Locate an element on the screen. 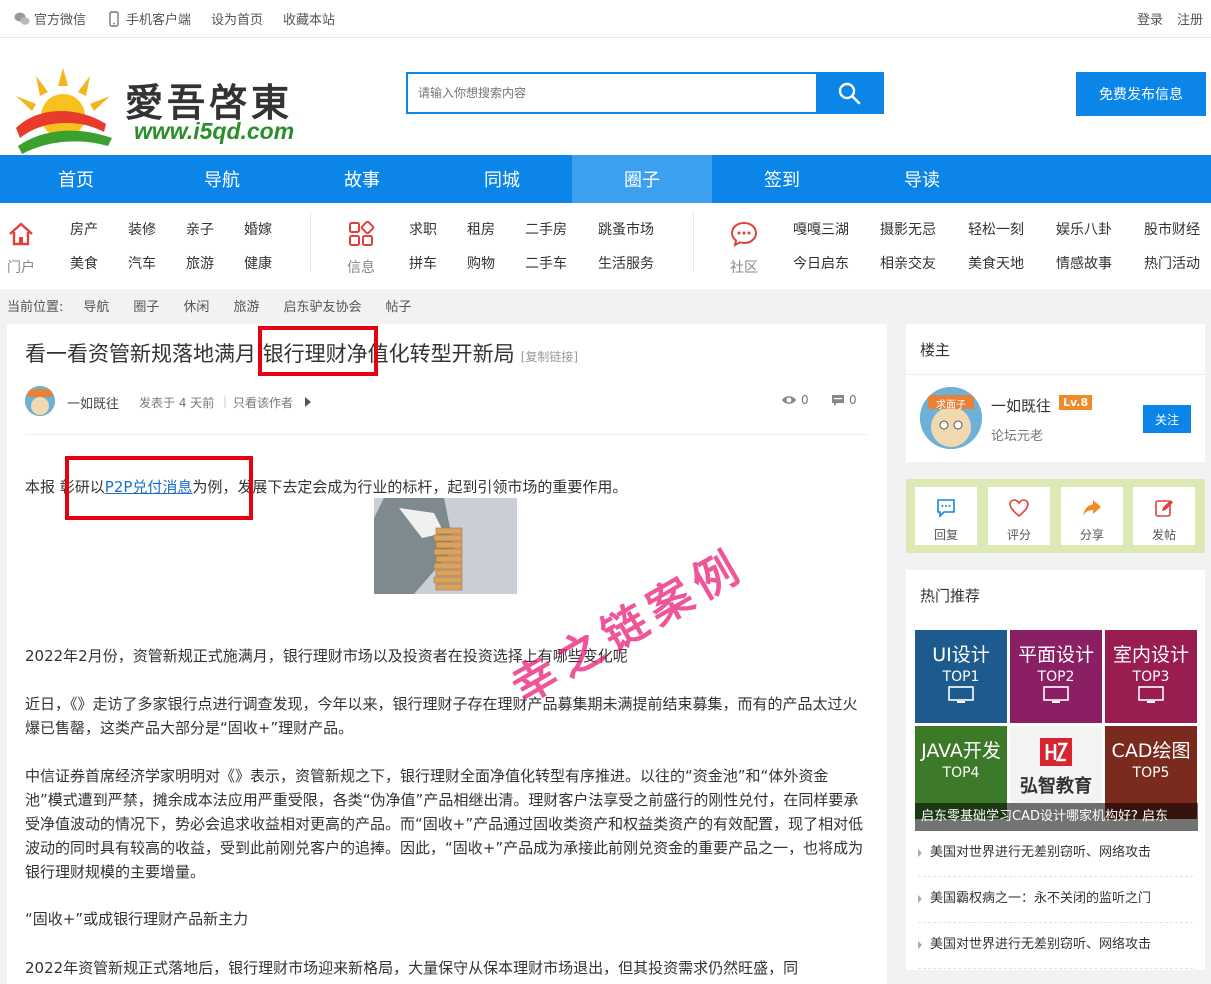  cat-link: 房产 is located at coordinates (84, 229).